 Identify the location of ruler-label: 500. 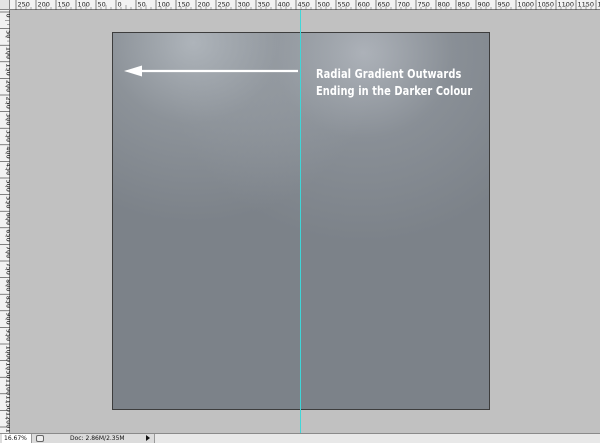
(324, 5).